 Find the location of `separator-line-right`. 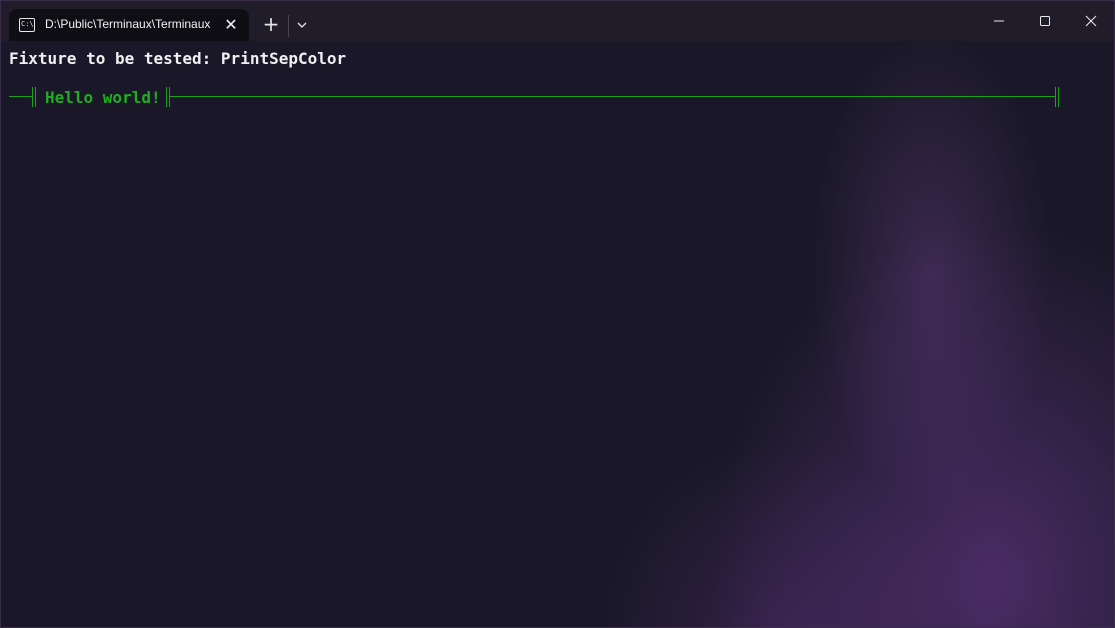

separator-line-right is located at coordinates (613, 96).